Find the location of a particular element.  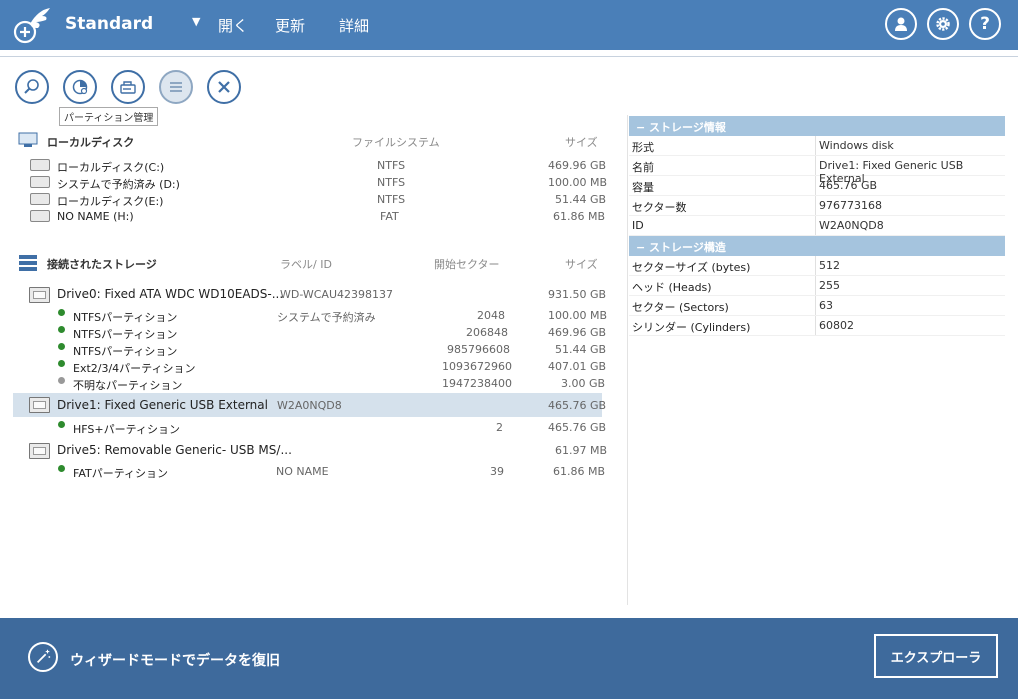

logo-icon is located at coordinates (32, 25).